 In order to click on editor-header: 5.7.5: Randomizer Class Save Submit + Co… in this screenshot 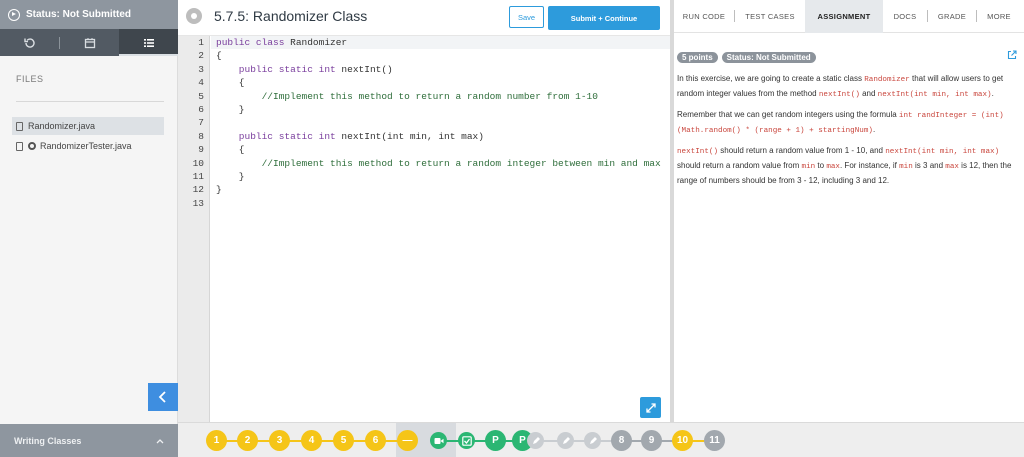, I will do `click(424, 18)`.